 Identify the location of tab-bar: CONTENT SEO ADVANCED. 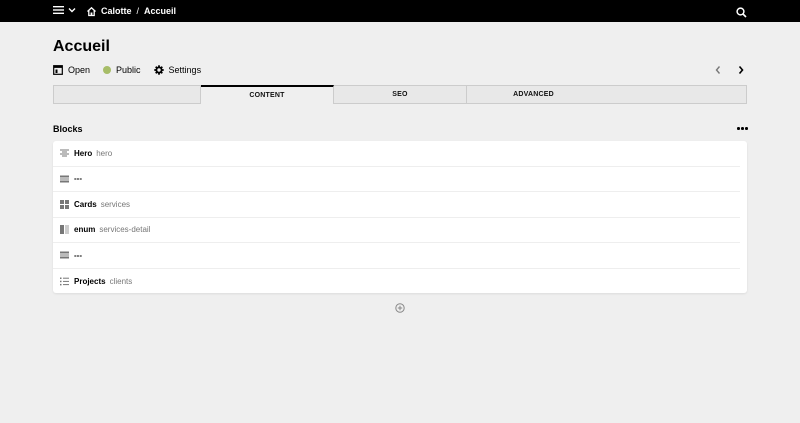
(400, 94).